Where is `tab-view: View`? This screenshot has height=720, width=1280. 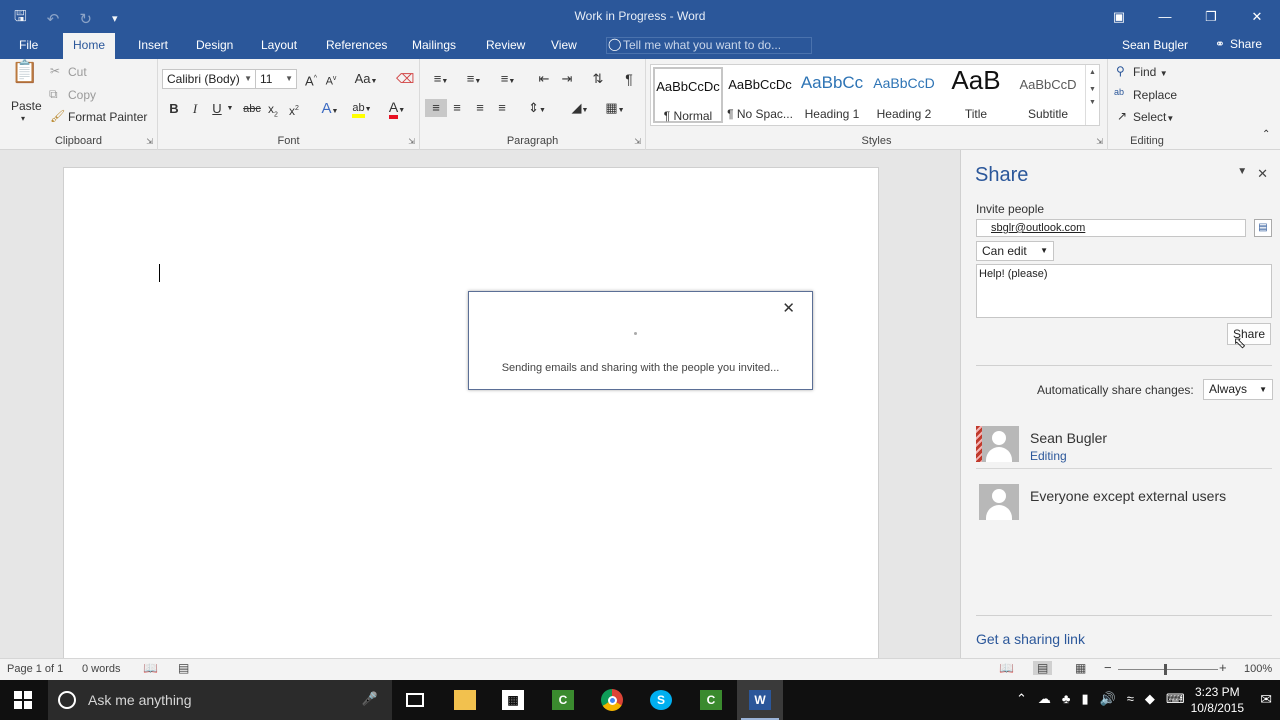 tab-view: View is located at coordinates (564, 46).